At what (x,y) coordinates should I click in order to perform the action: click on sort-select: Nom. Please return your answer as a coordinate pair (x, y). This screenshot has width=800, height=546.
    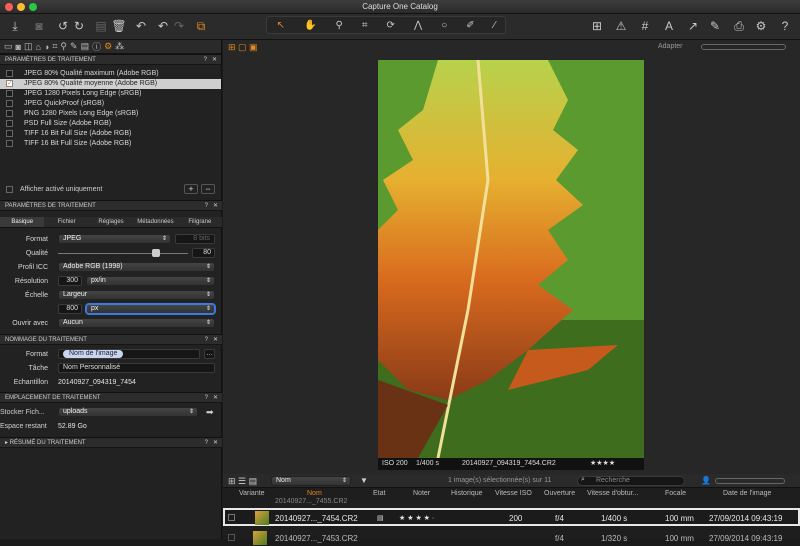
    Looking at the image, I should click on (311, 481).